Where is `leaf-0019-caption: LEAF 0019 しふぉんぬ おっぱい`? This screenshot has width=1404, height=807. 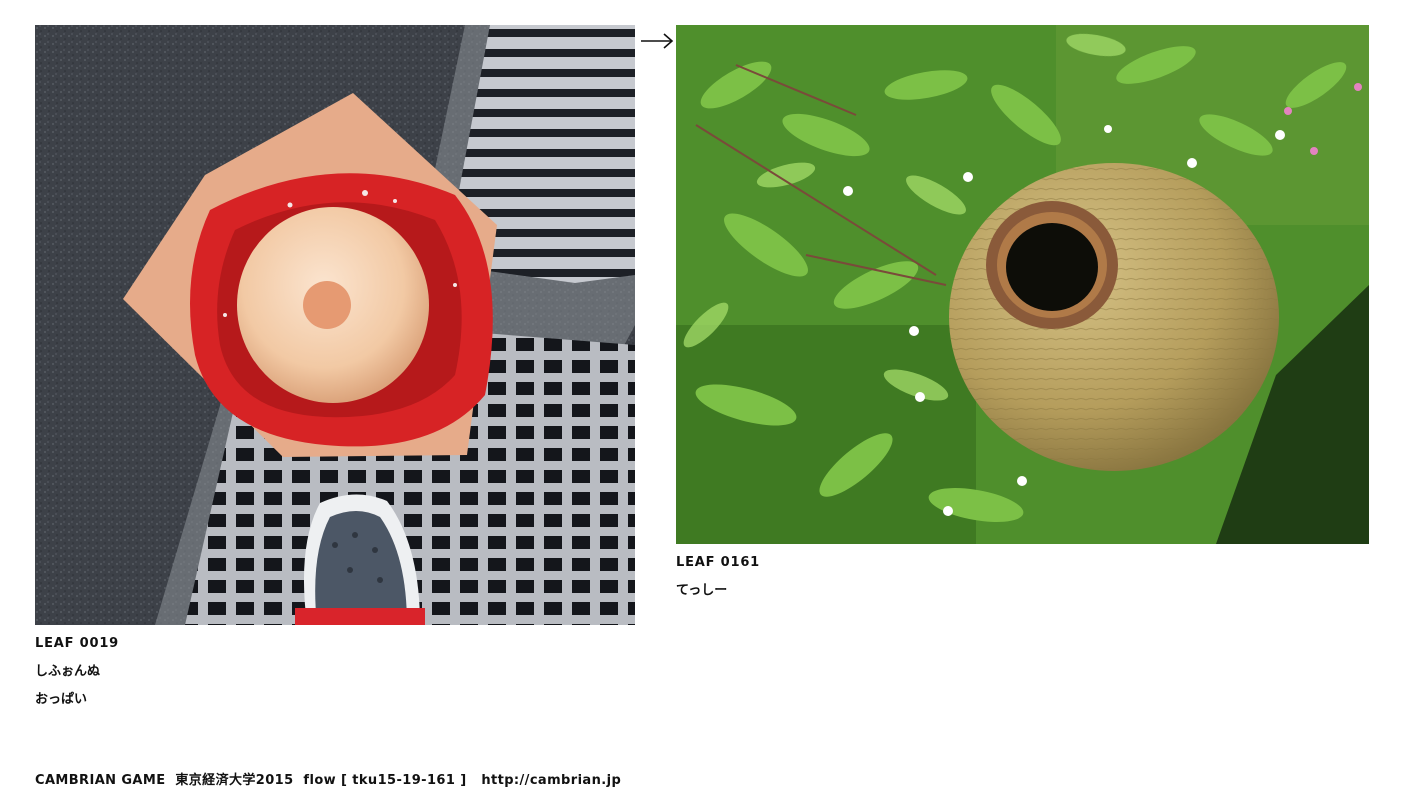
leaf-0019-caption: LEAF 0019 しふぉんぬ おっぱい is located at coordinates (77, 677).